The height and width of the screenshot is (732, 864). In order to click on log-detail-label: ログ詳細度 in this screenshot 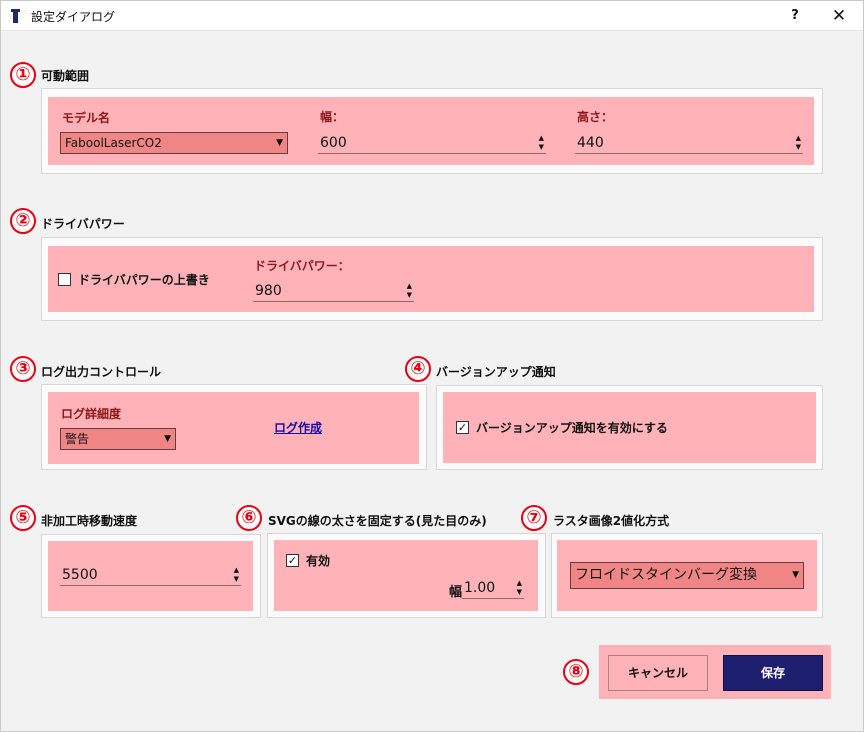, I will do `click(91, 414)`.